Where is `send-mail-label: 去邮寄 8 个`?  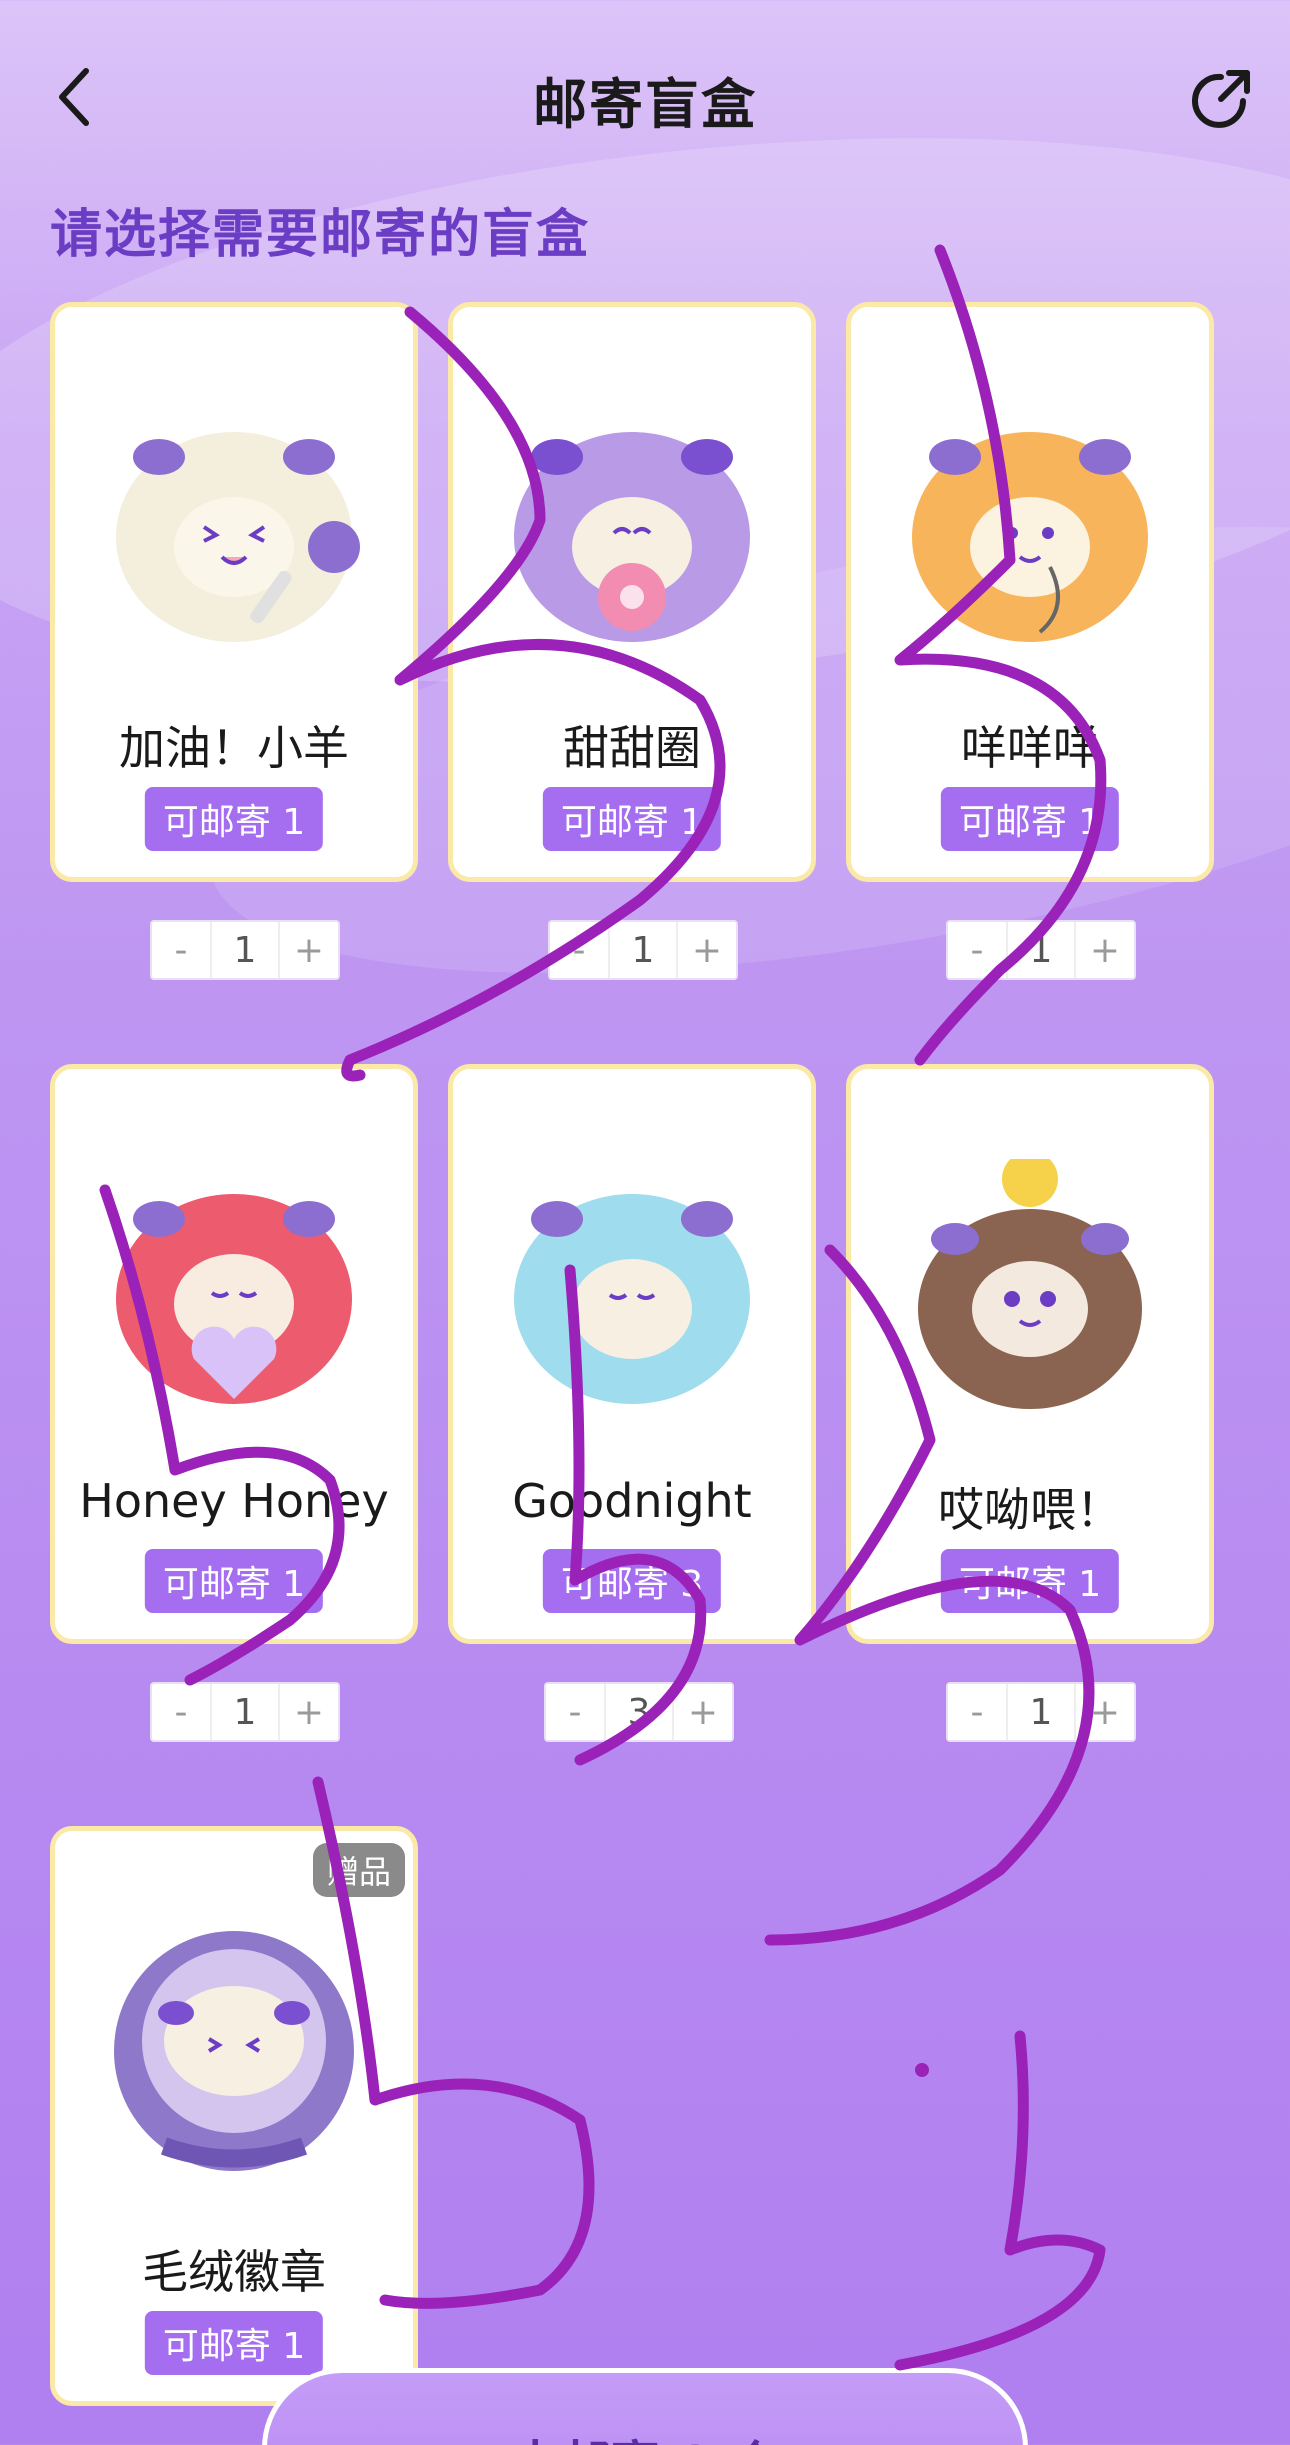 send-mail-label: 去邮寄 8 个 is located at coordinates (645, 2435).